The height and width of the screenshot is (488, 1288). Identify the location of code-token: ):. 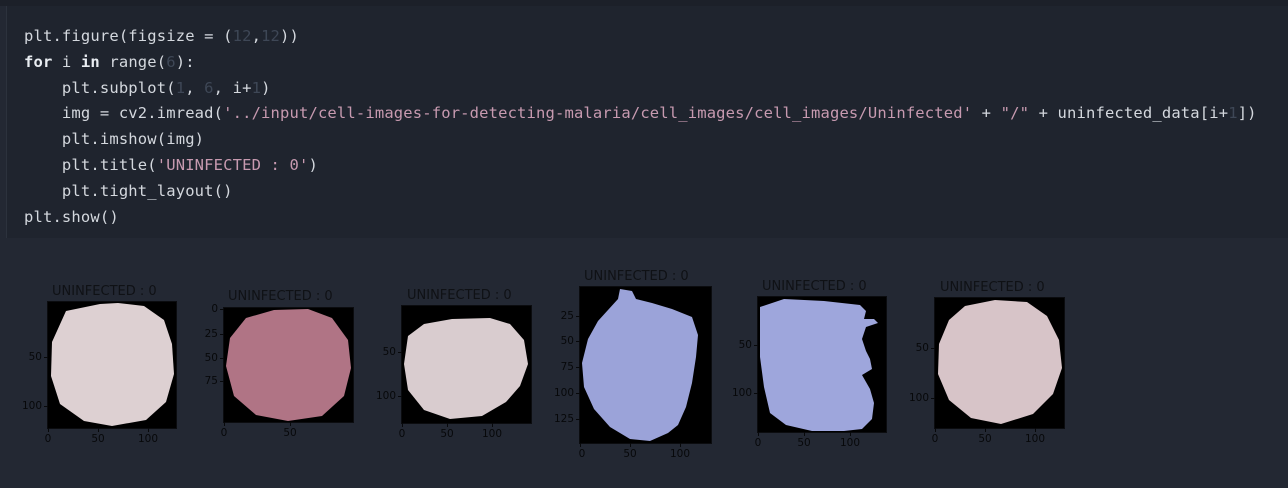
(185, 61).